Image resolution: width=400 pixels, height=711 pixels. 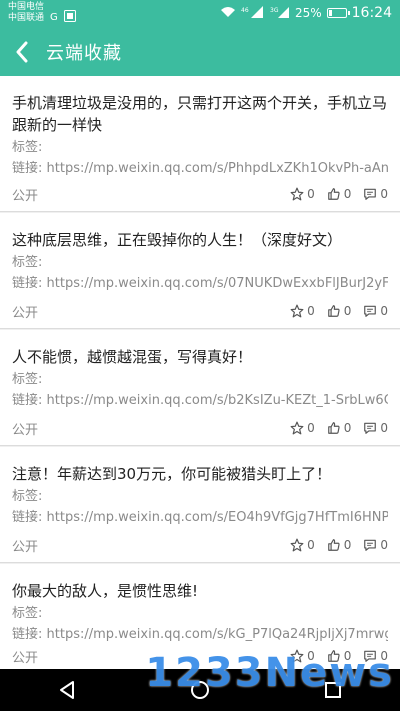 I want to click on article-title: 注意！年薪达到30万元，你可能被猎头盯上了！, so click(x=200, y=474).